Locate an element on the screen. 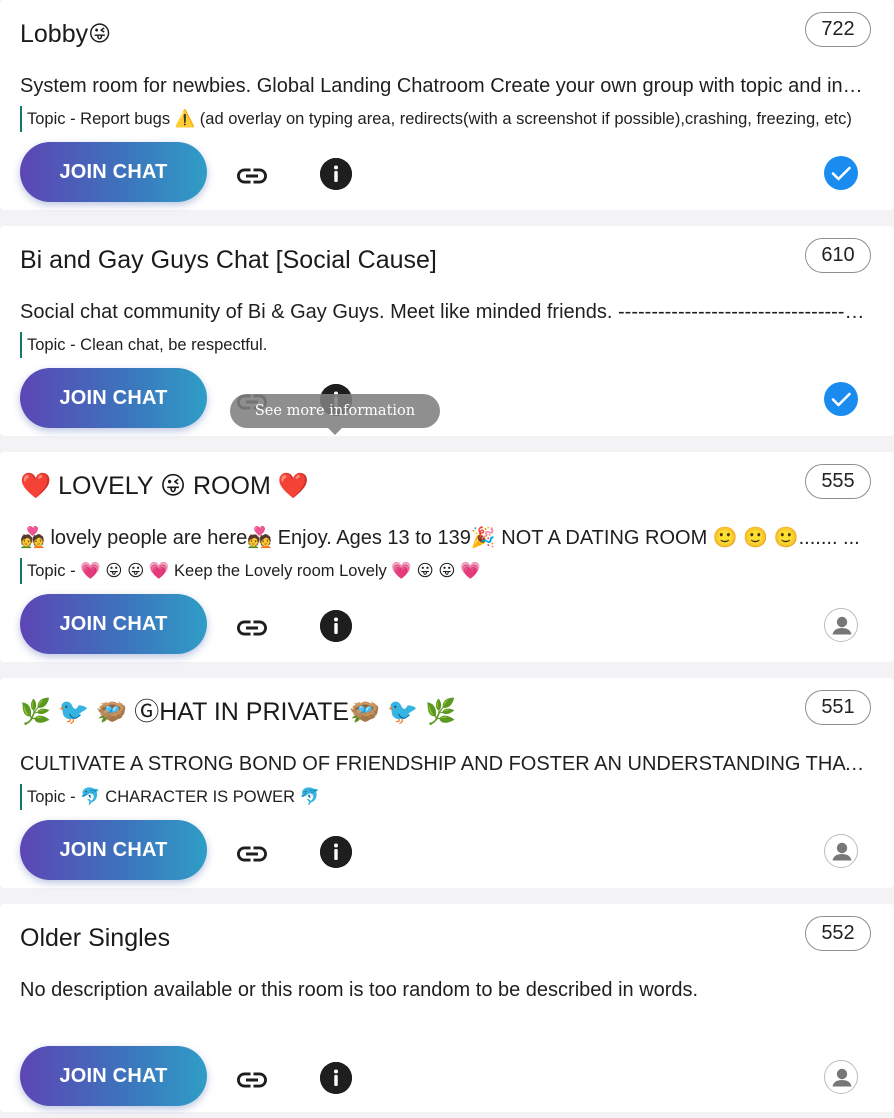  online-count-badge: 555 is located at coordinates (838, 481).